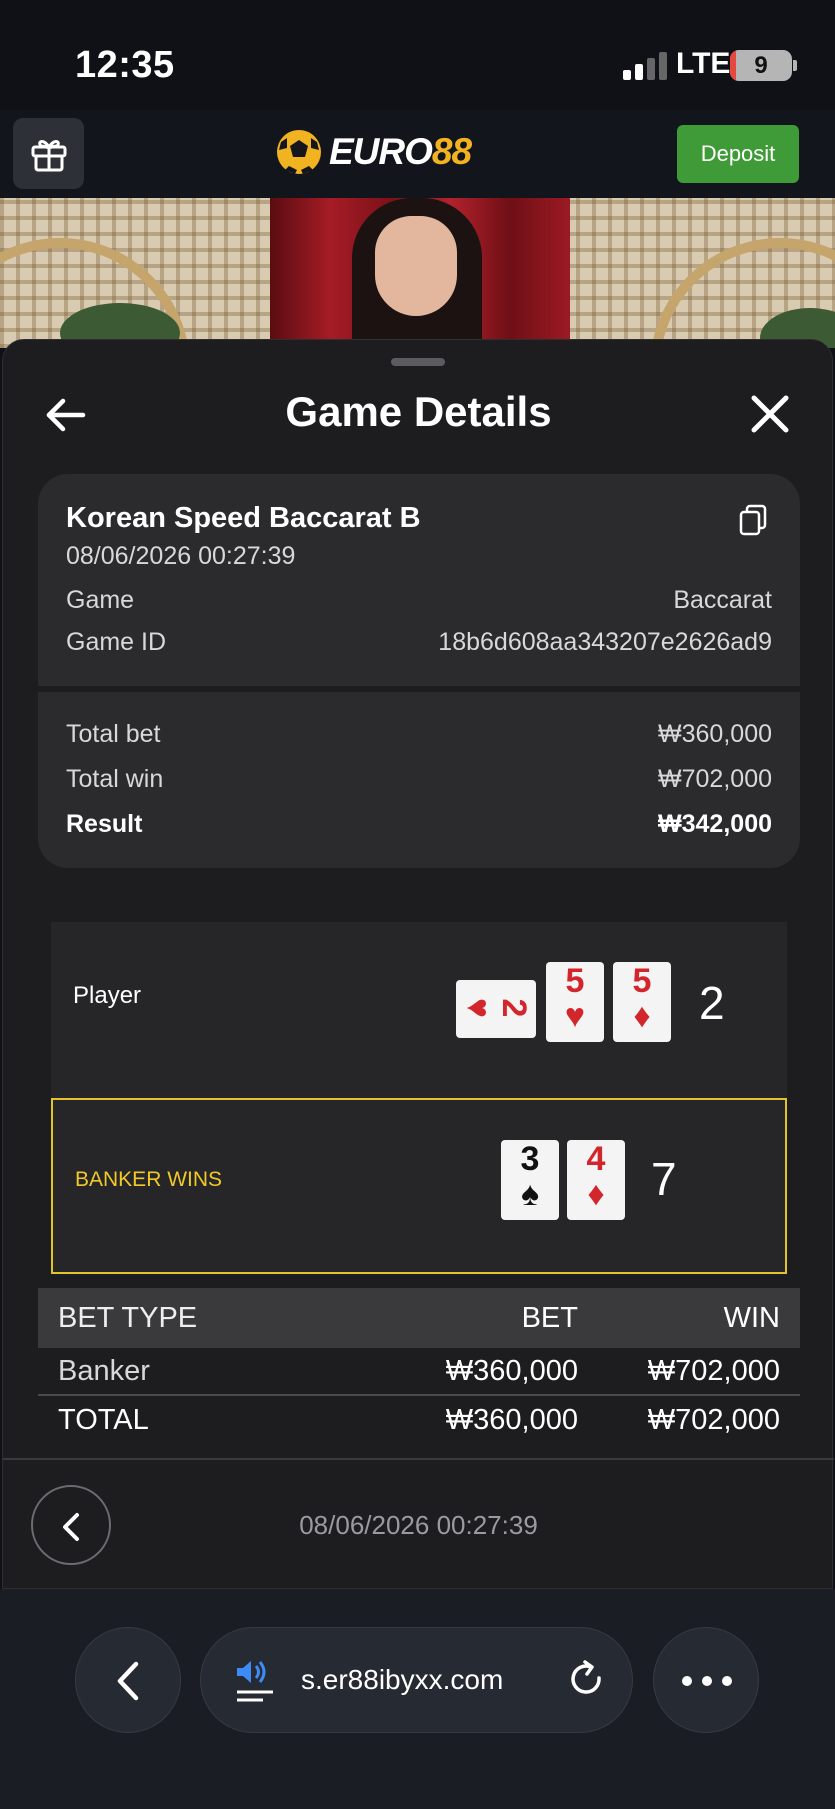  I want to click on game-datetime: 08/06/2026 00:27:39, so click(181, 556).